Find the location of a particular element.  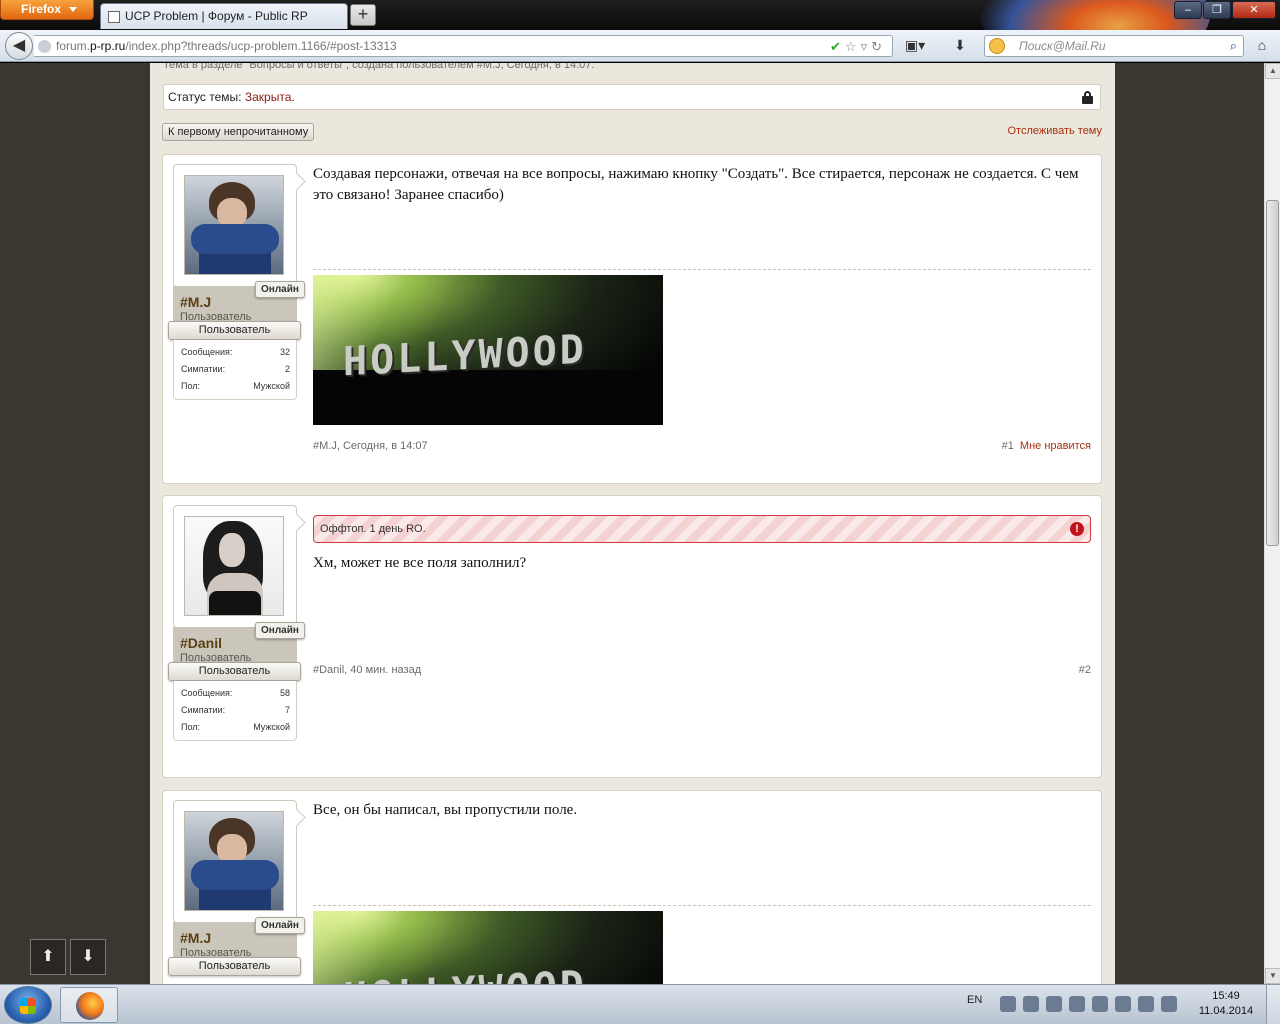

messages-label: Сообщения: is located at coordinates (207, 693).